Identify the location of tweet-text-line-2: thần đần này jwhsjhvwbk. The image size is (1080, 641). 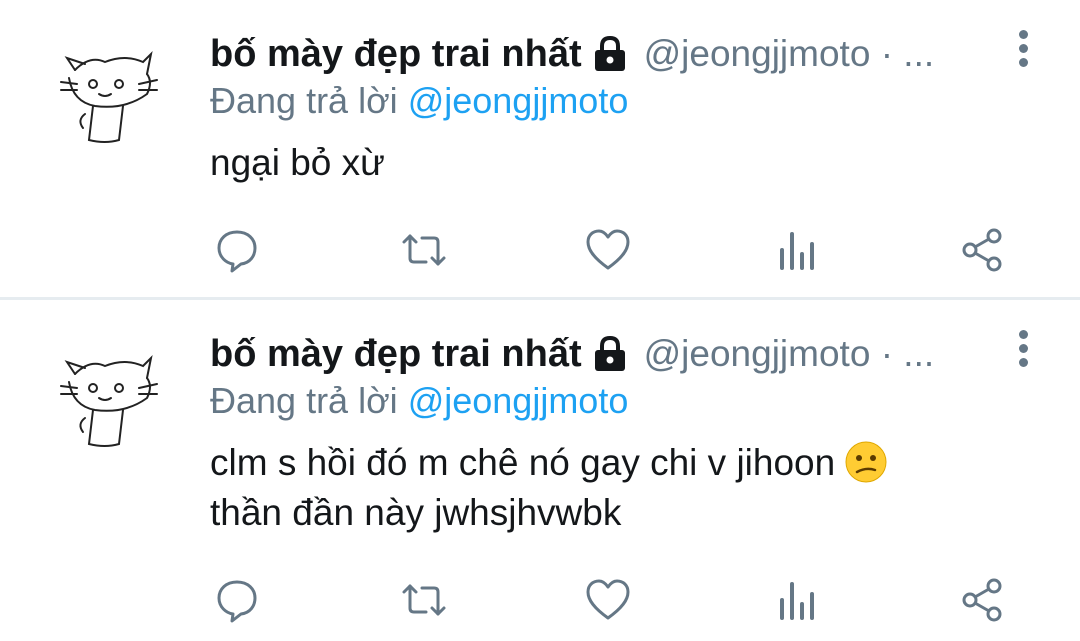
(416, 512).